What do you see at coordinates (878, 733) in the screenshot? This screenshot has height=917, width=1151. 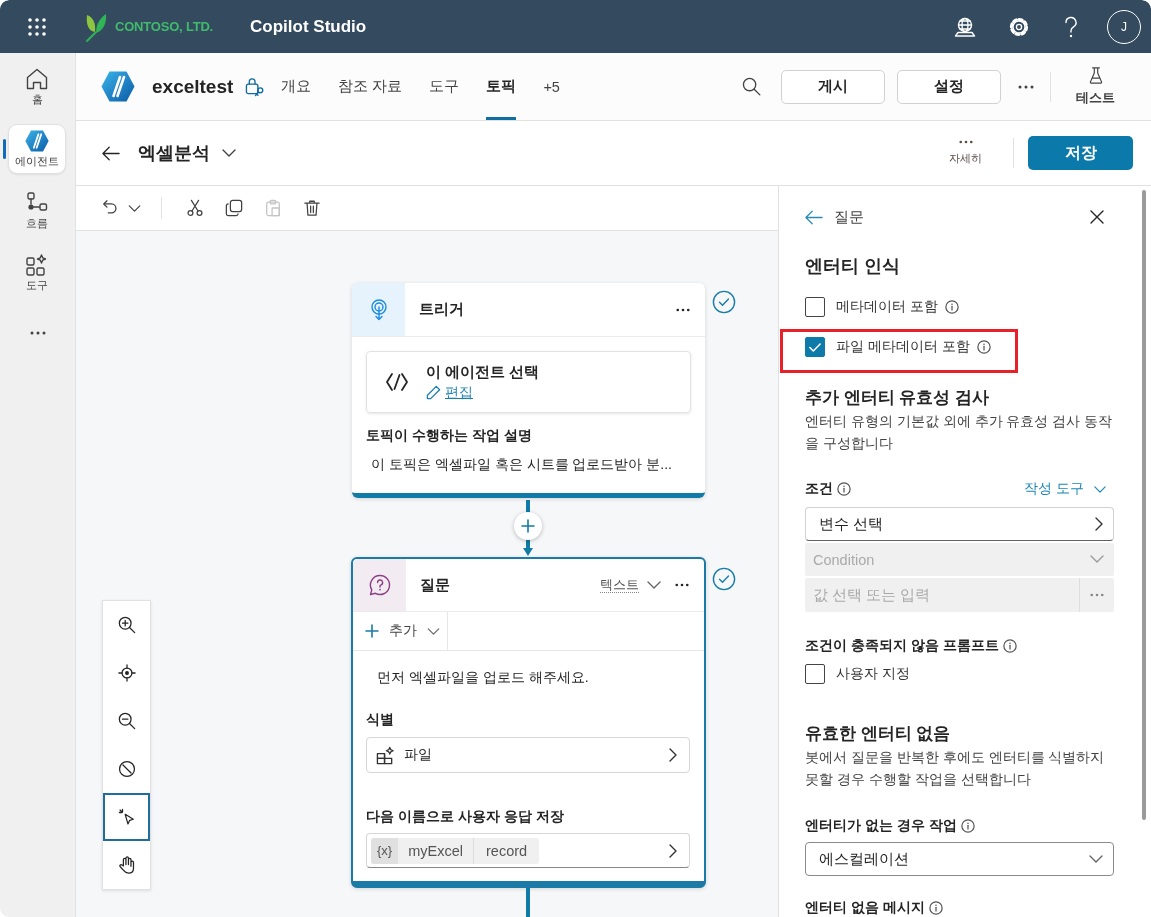 I see `section-title: 유효한 엔터티 없음` at bounding box center [878, 733].